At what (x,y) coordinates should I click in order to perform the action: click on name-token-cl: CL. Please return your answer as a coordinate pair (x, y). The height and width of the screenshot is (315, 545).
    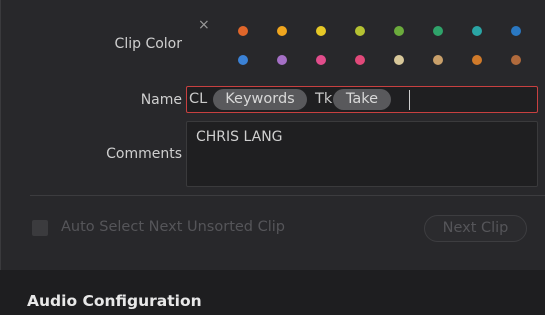
    Looking at the image, I should click on (198, 99).